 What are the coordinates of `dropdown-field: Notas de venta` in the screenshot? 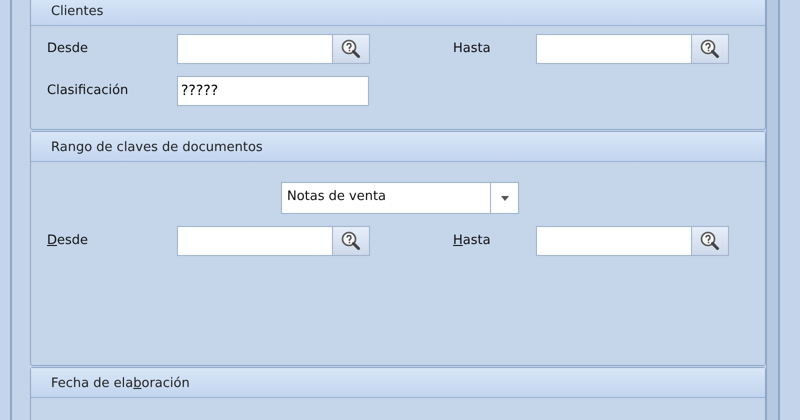 It's located at (386, 198).